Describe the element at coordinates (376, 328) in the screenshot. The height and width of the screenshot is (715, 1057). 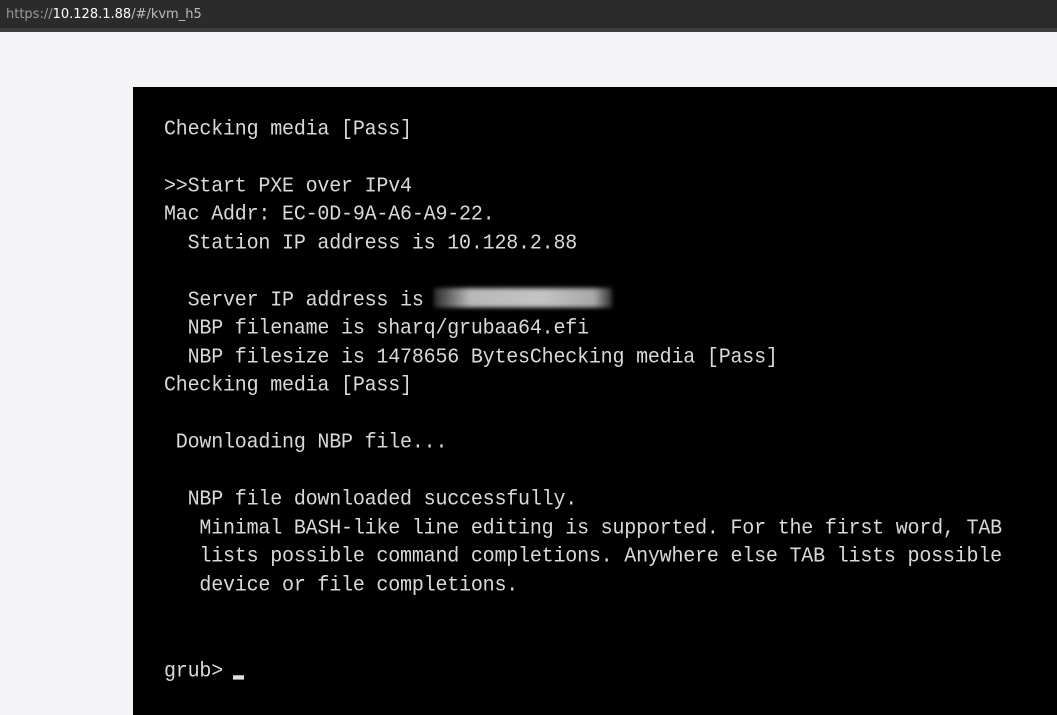
I see `console-line: NBP filename is sharq/grubaa64.efi` at that location.